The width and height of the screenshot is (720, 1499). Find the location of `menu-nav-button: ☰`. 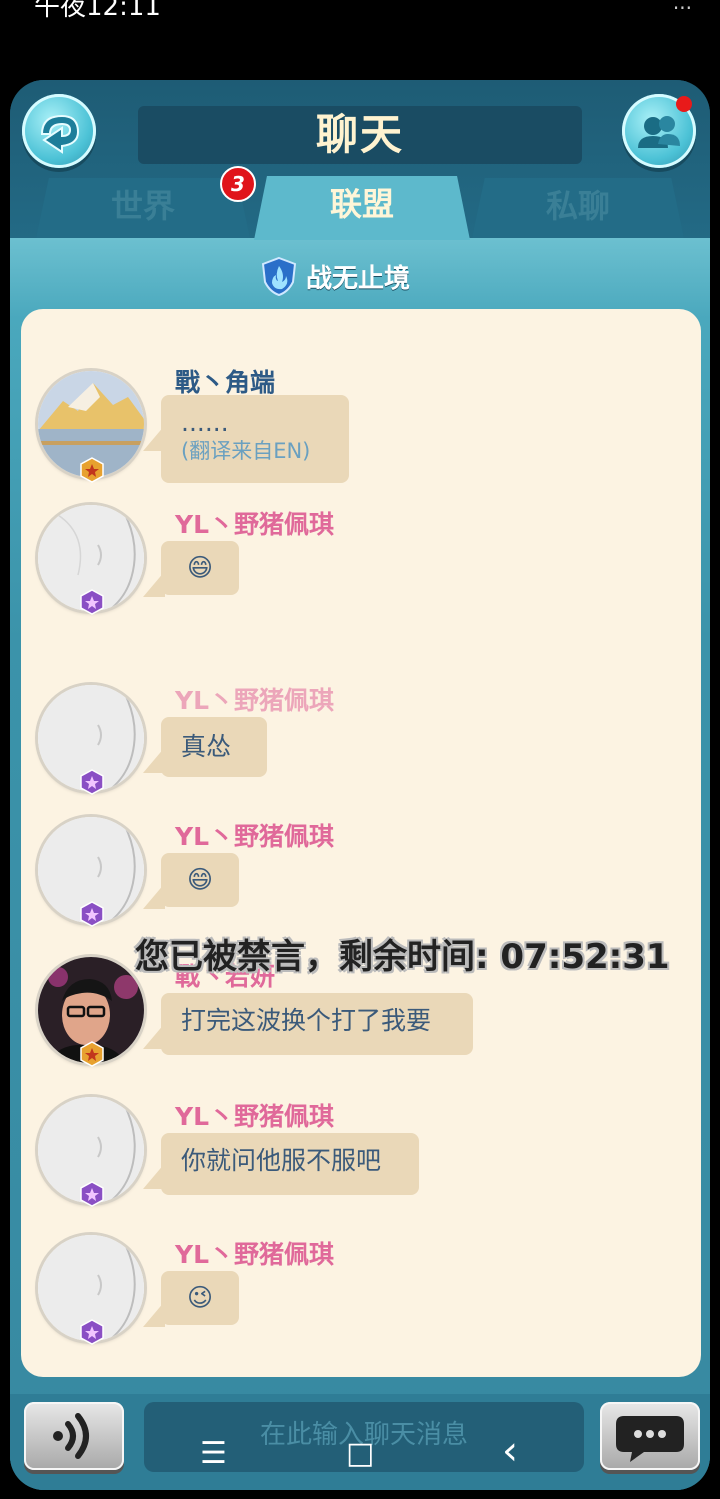

menu-nav-button: ☰ is located at coordinates (213, 1453).